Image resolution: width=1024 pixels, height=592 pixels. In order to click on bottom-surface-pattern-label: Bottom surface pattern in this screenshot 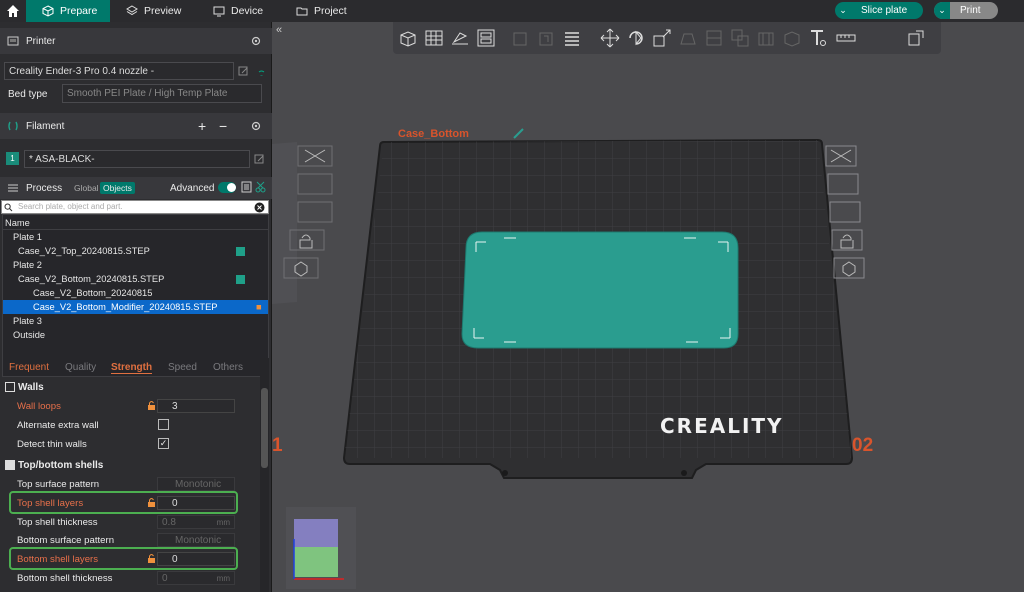, I will do `click(66, 540)`.